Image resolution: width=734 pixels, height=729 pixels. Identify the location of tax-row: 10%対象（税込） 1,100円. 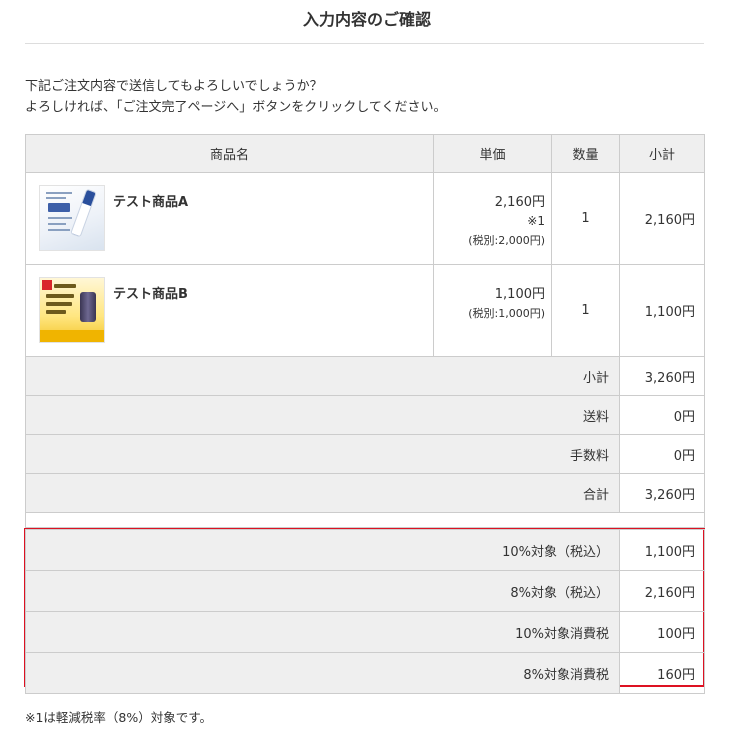
(365, 550).